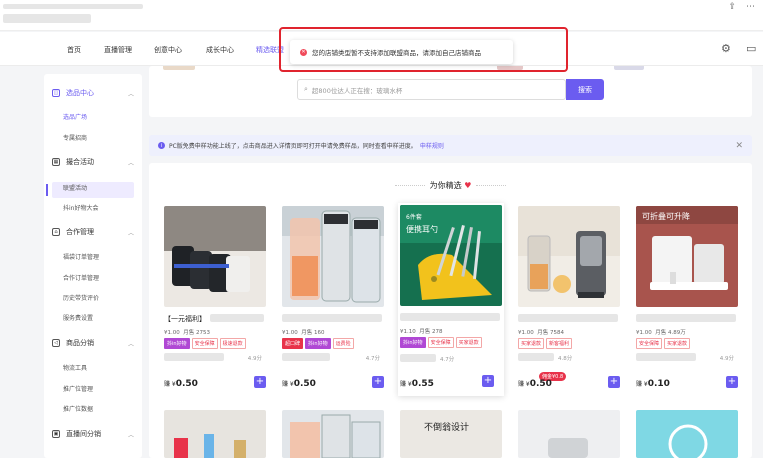 The height and width of the screenshot is (458, 763). Describe the element at coordinates (751, 48) in the screenshot. I see `message-icon: ▭` at that location.